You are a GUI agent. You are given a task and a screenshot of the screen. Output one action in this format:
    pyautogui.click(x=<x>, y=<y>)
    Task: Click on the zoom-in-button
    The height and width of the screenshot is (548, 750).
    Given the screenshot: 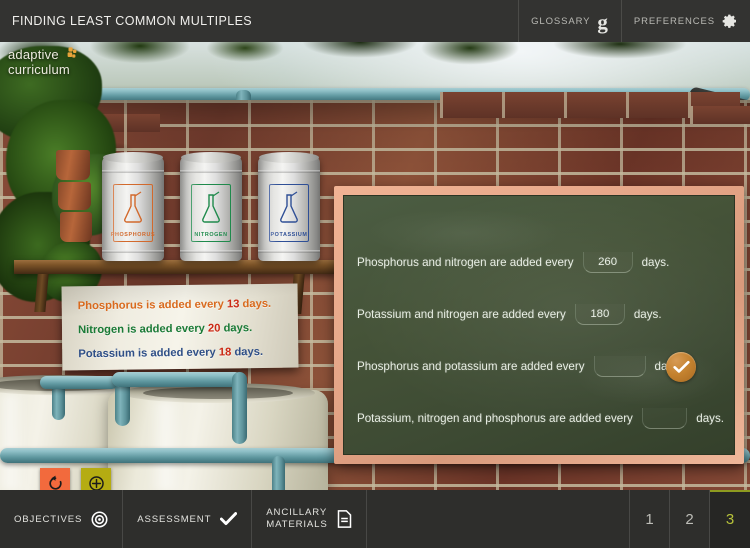 What is the action you would take?
    pyautogui.click(x=96, y=479)
    